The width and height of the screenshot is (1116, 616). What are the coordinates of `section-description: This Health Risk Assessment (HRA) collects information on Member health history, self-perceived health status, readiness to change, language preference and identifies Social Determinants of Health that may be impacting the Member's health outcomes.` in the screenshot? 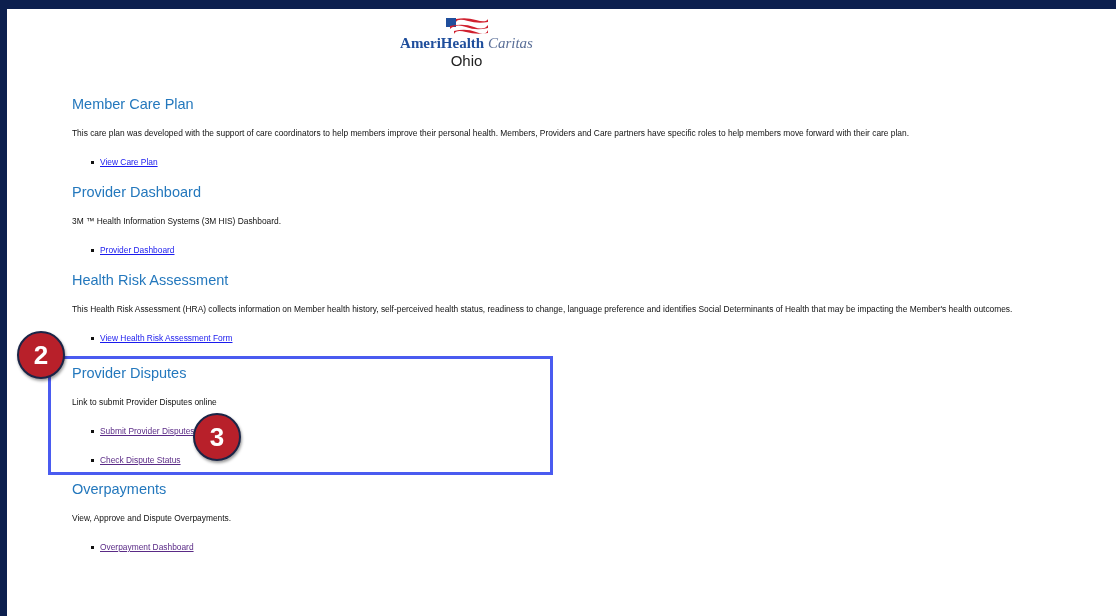 It's located at (543, 309).